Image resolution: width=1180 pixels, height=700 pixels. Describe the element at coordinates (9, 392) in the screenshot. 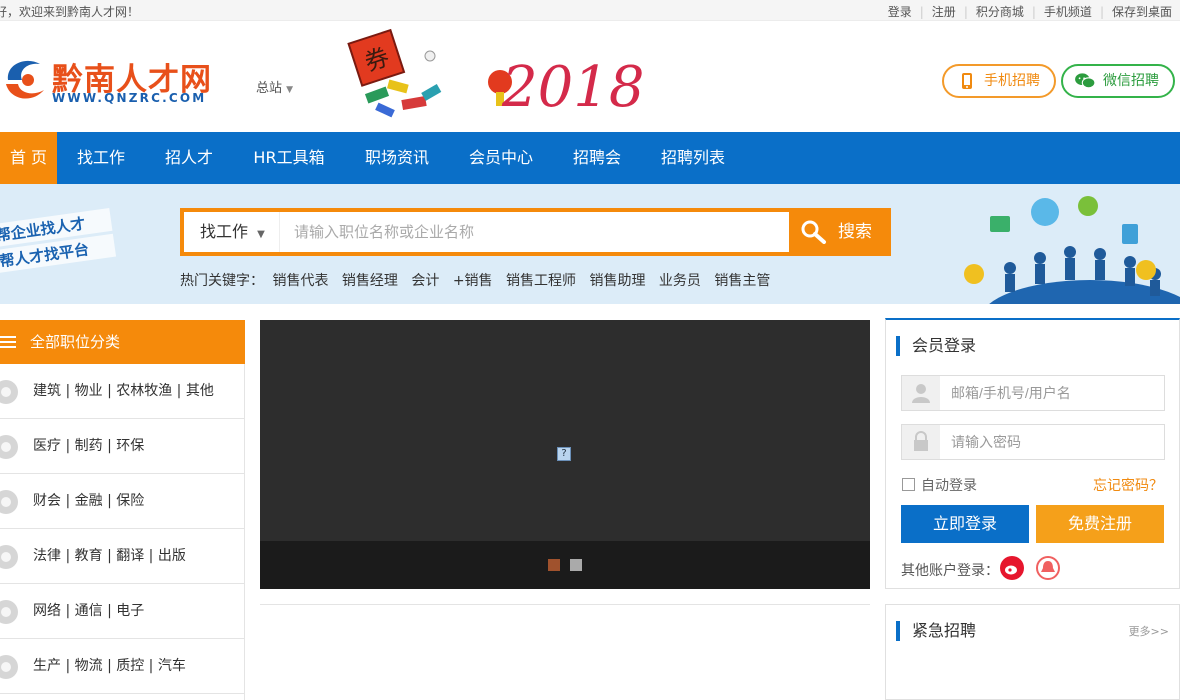

I see `construction-icon` at that location.